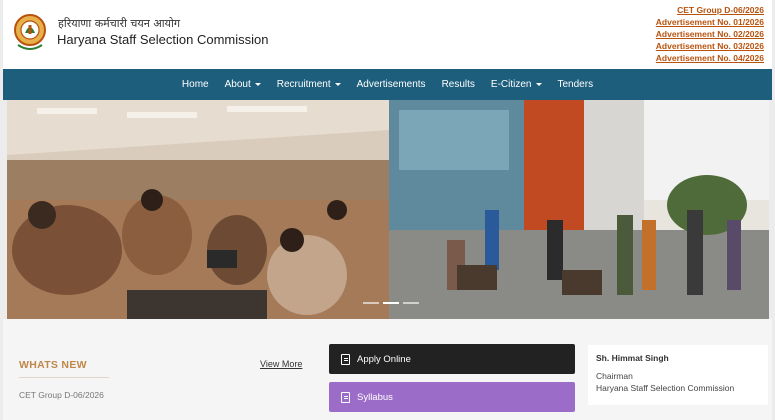 This screenshot has height=420, width=775. What do you see at coordinates (452, 397) in the screenshot?
I see `syllabus-button: Syllabus` at bounding box center [452, 397].